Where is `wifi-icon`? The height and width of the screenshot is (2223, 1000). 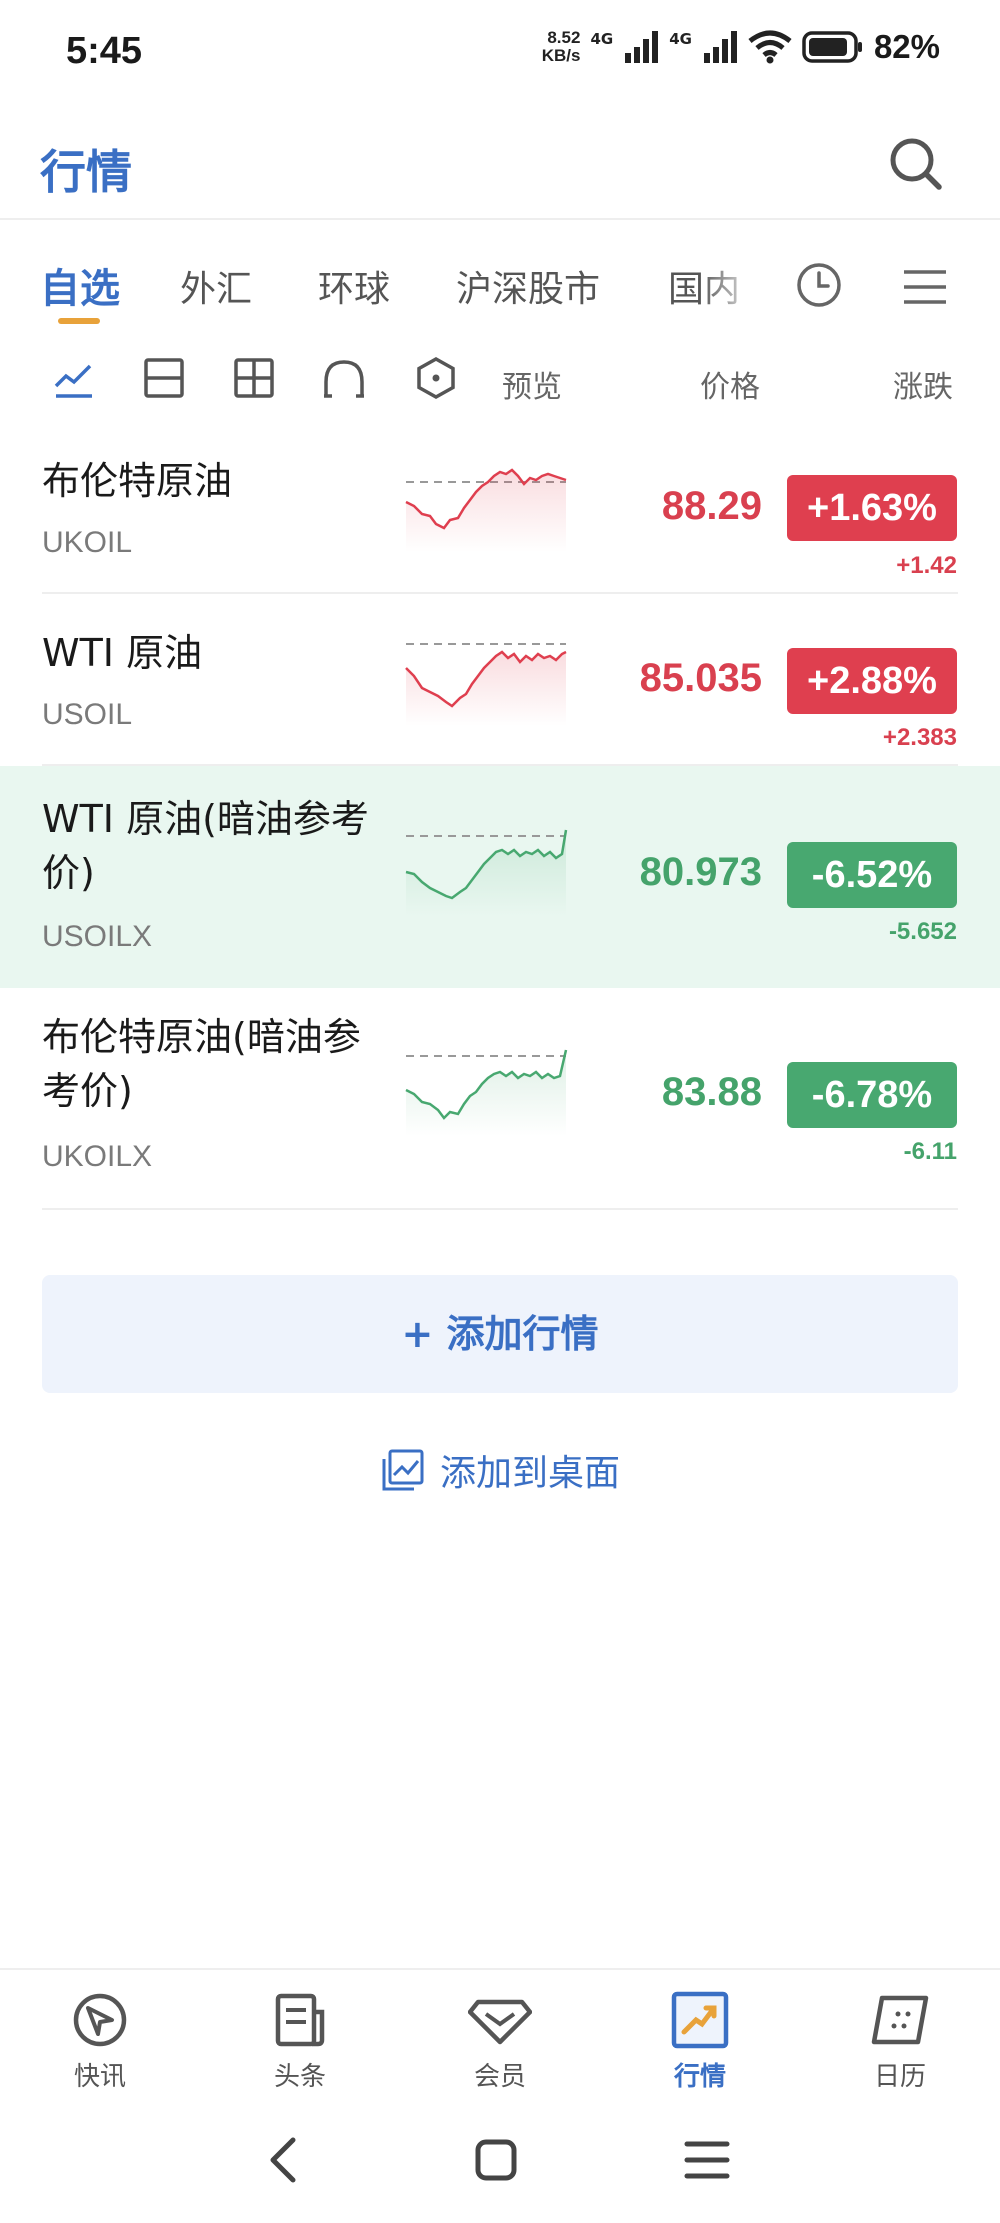 wifi-icon is located at coordinates (770, 47).